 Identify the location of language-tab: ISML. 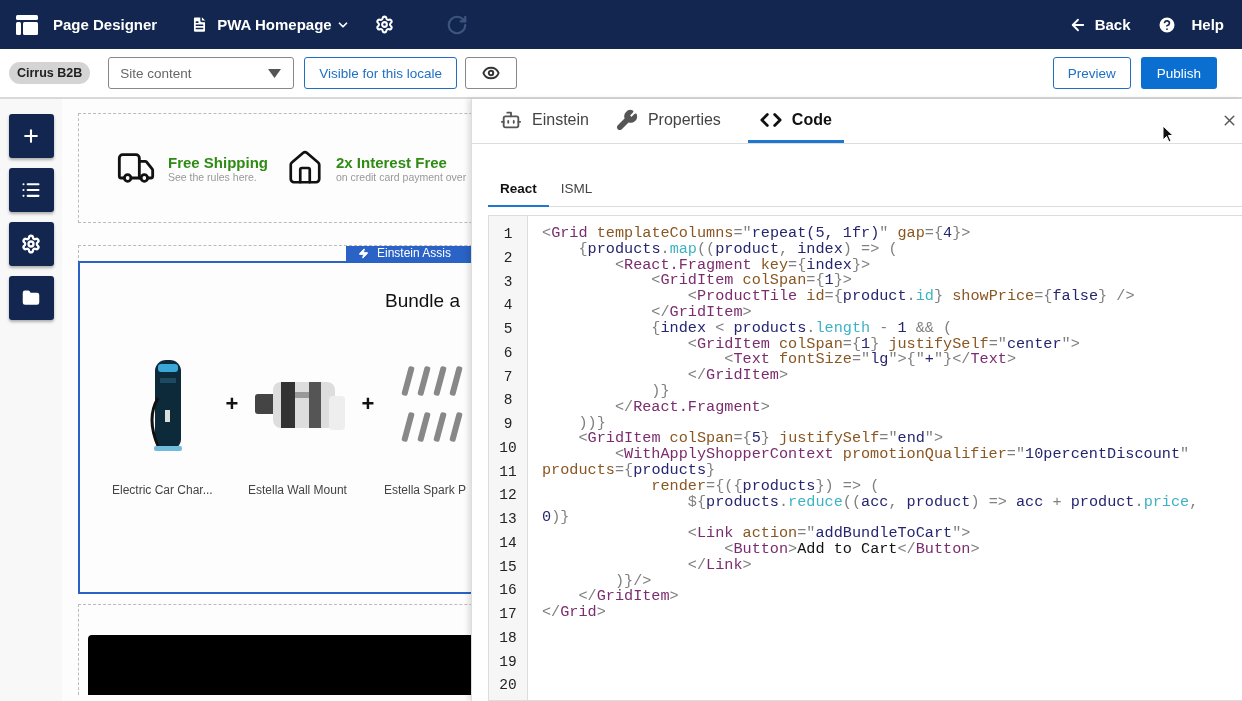
(576, 189).